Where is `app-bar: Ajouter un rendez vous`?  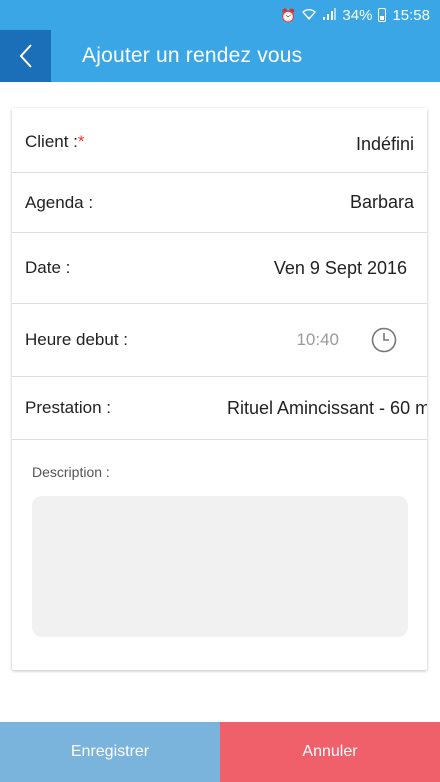 app-bar: Ajouter un rendez vous is located at coordinates (220, 56).